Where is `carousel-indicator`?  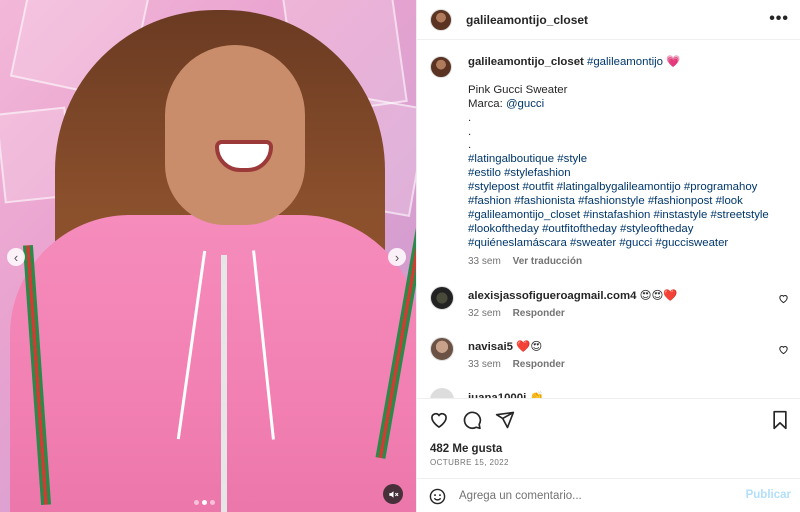 carousel-indicator is located at coordinates (204, 502).